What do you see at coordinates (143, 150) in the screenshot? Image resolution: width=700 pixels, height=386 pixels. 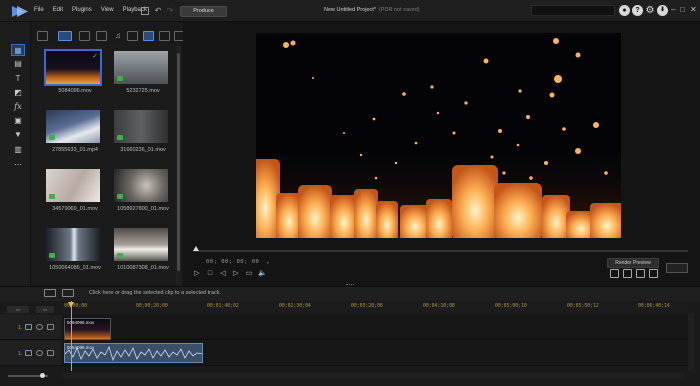 I see `clip-name: 31660236_01.mov` at bounding box center [143, 150].